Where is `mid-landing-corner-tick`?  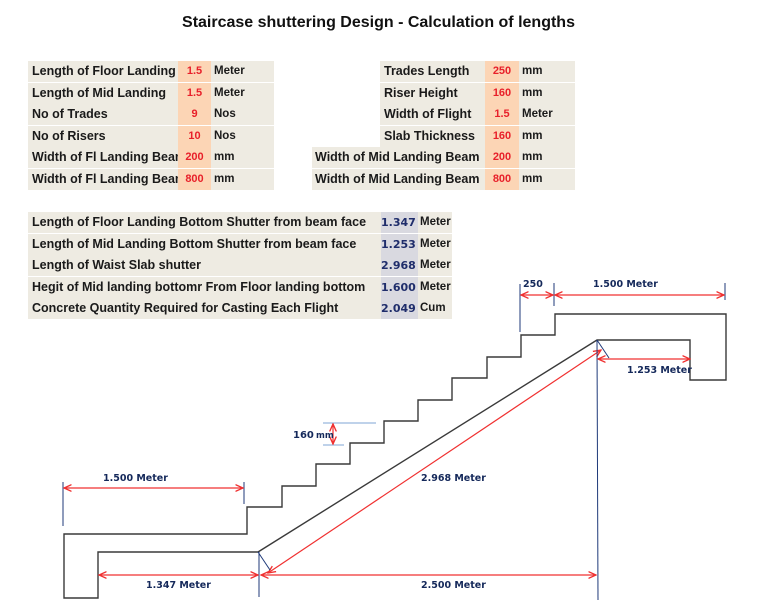 mid-landing-corner-tick is located at coordinates (603, 349).